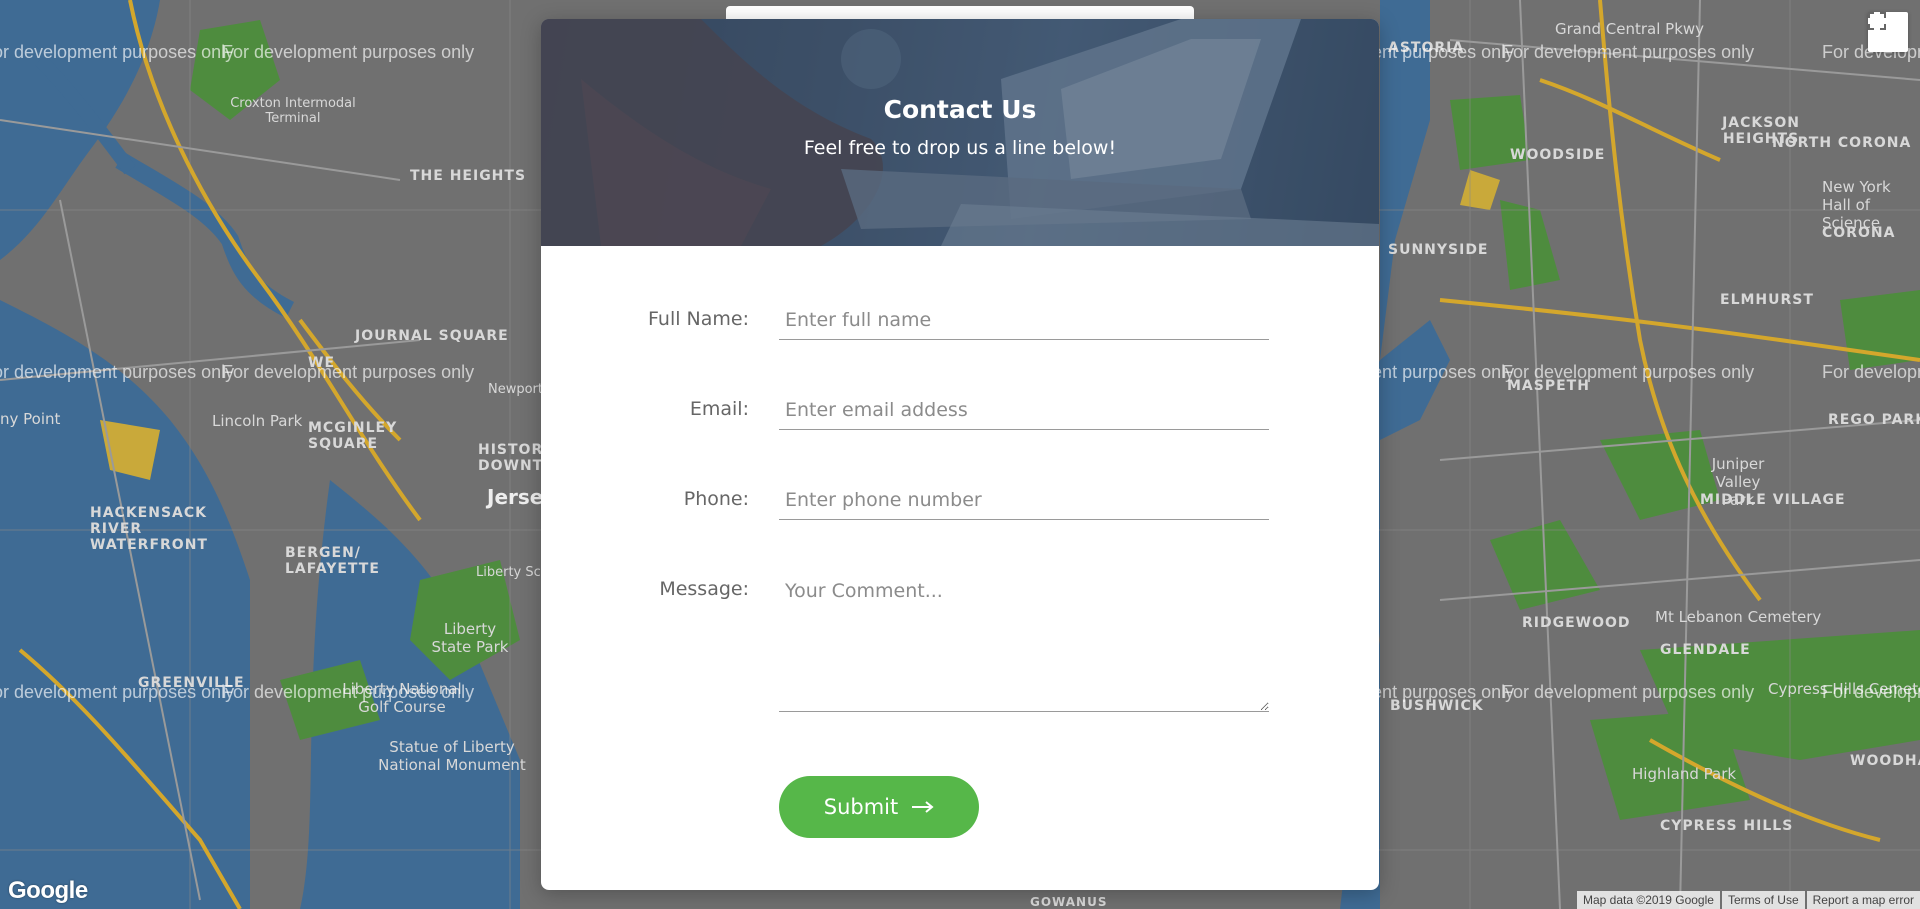 The image size is (1920, 909). What do you see at coordinates (468, 176) in the screenshot?
I see `map-label: The Heights` at bounding box center [468, 176].